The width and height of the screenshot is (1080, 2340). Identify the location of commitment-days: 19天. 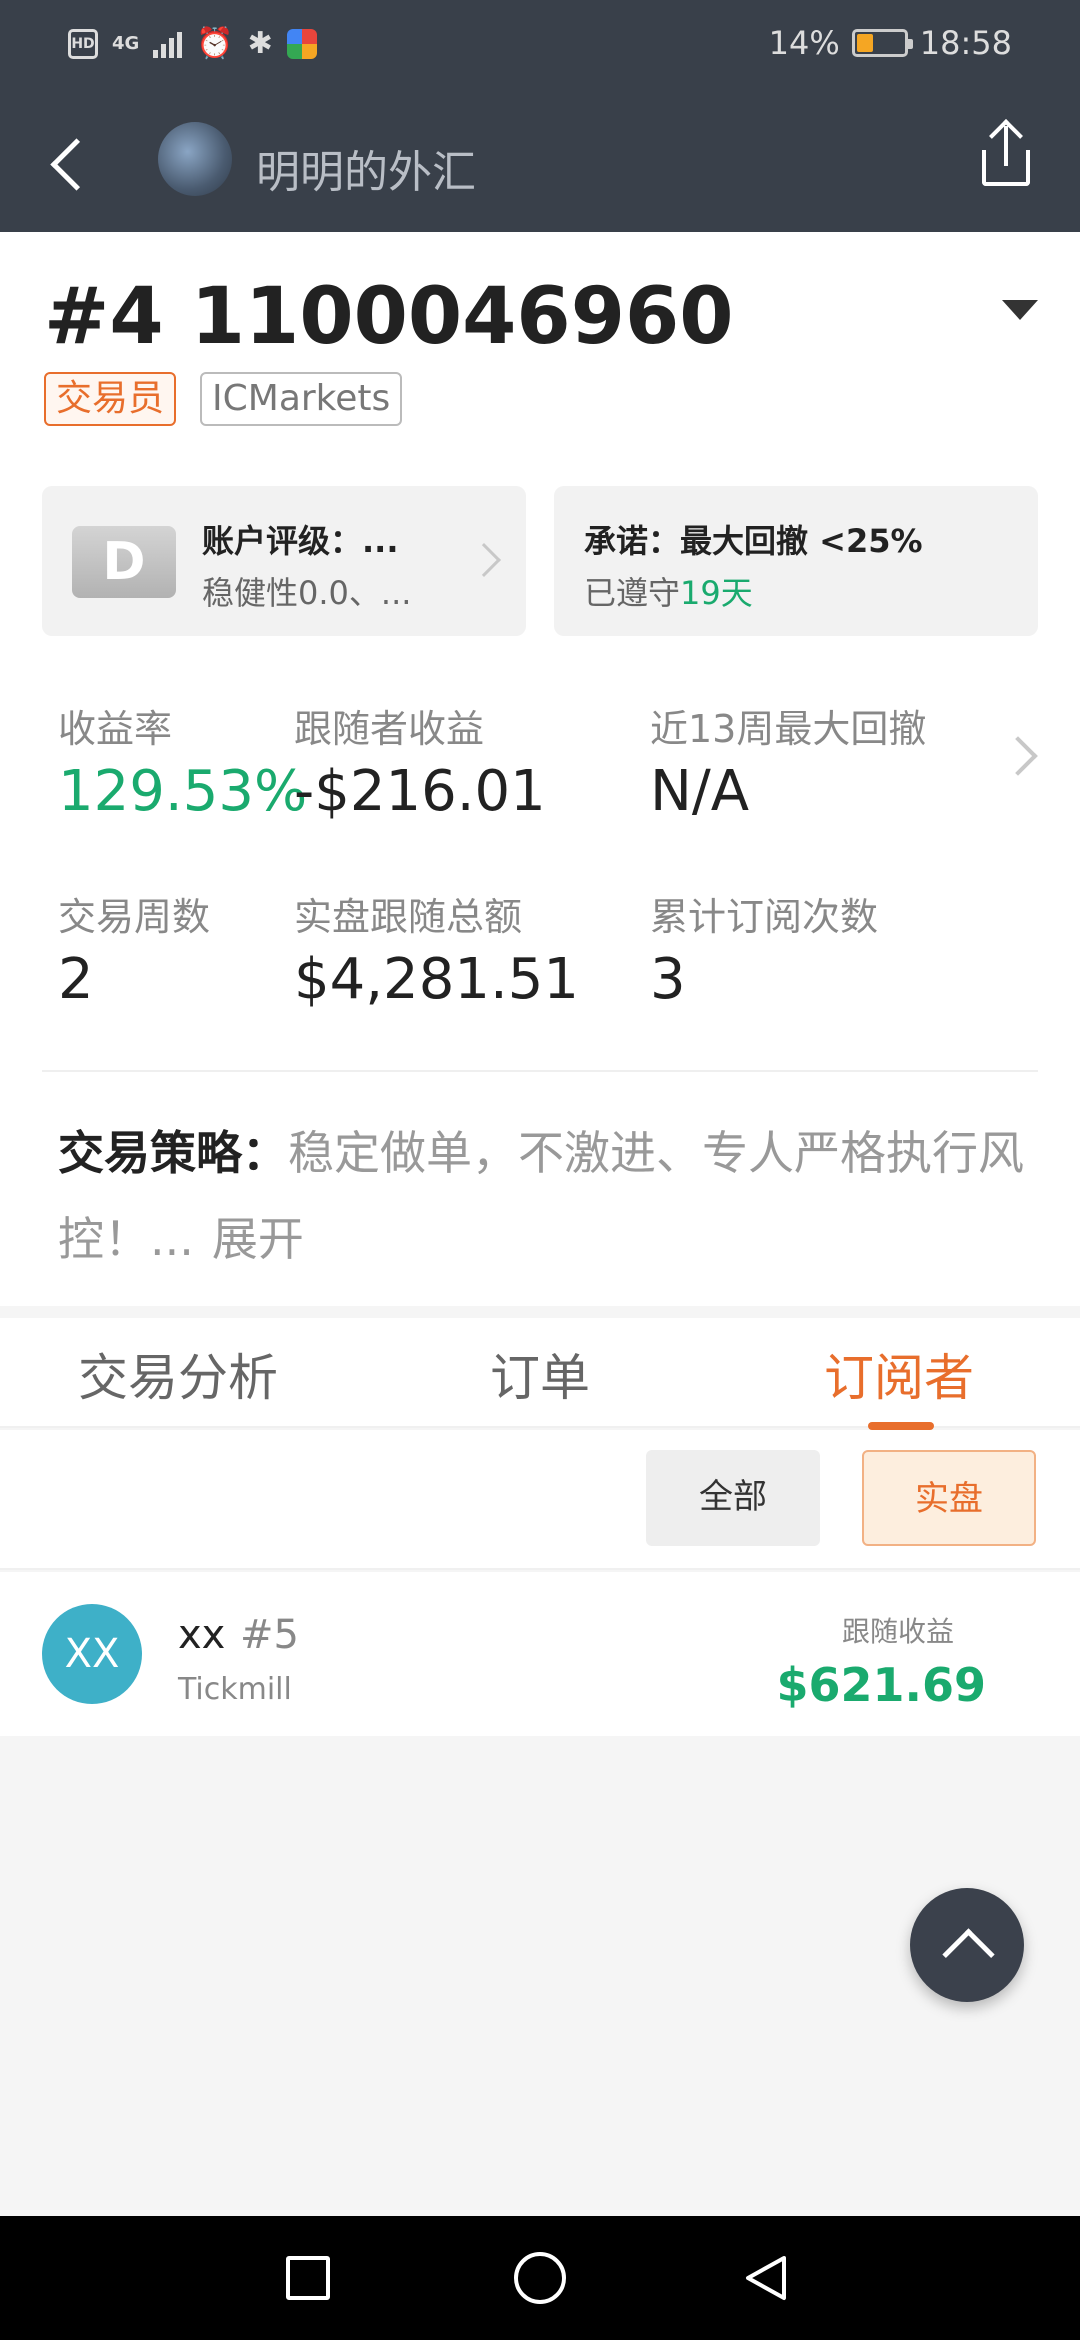
(716, 593).